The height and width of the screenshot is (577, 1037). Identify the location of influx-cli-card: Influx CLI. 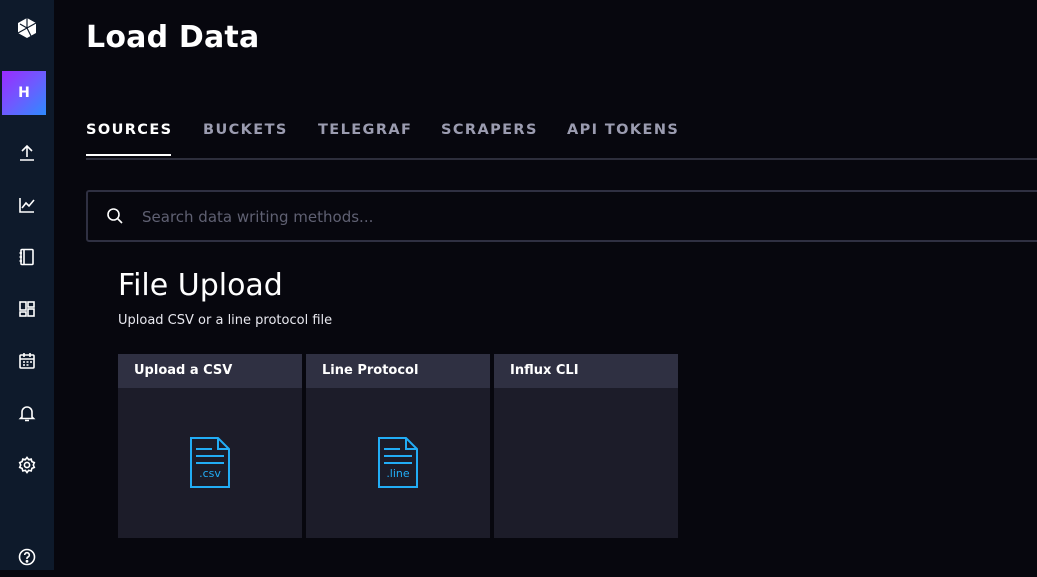
(586, 446).